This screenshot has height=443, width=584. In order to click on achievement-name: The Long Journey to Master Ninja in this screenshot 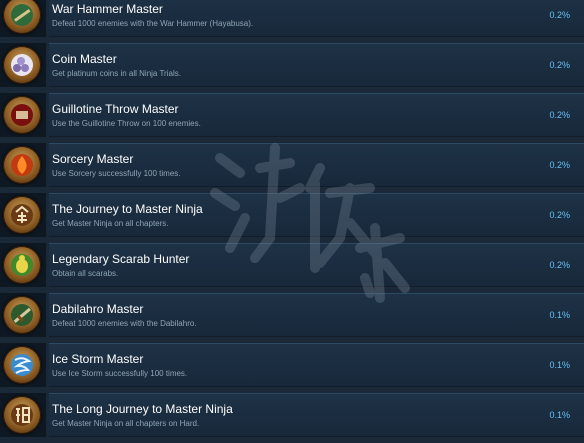, I will do `click(142, 409)`.